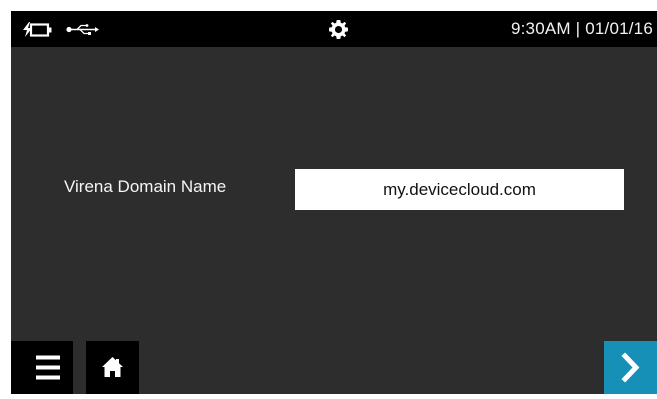  I want to click on status-bar: 9:30AM | 01/01/16, so click(334, 29).